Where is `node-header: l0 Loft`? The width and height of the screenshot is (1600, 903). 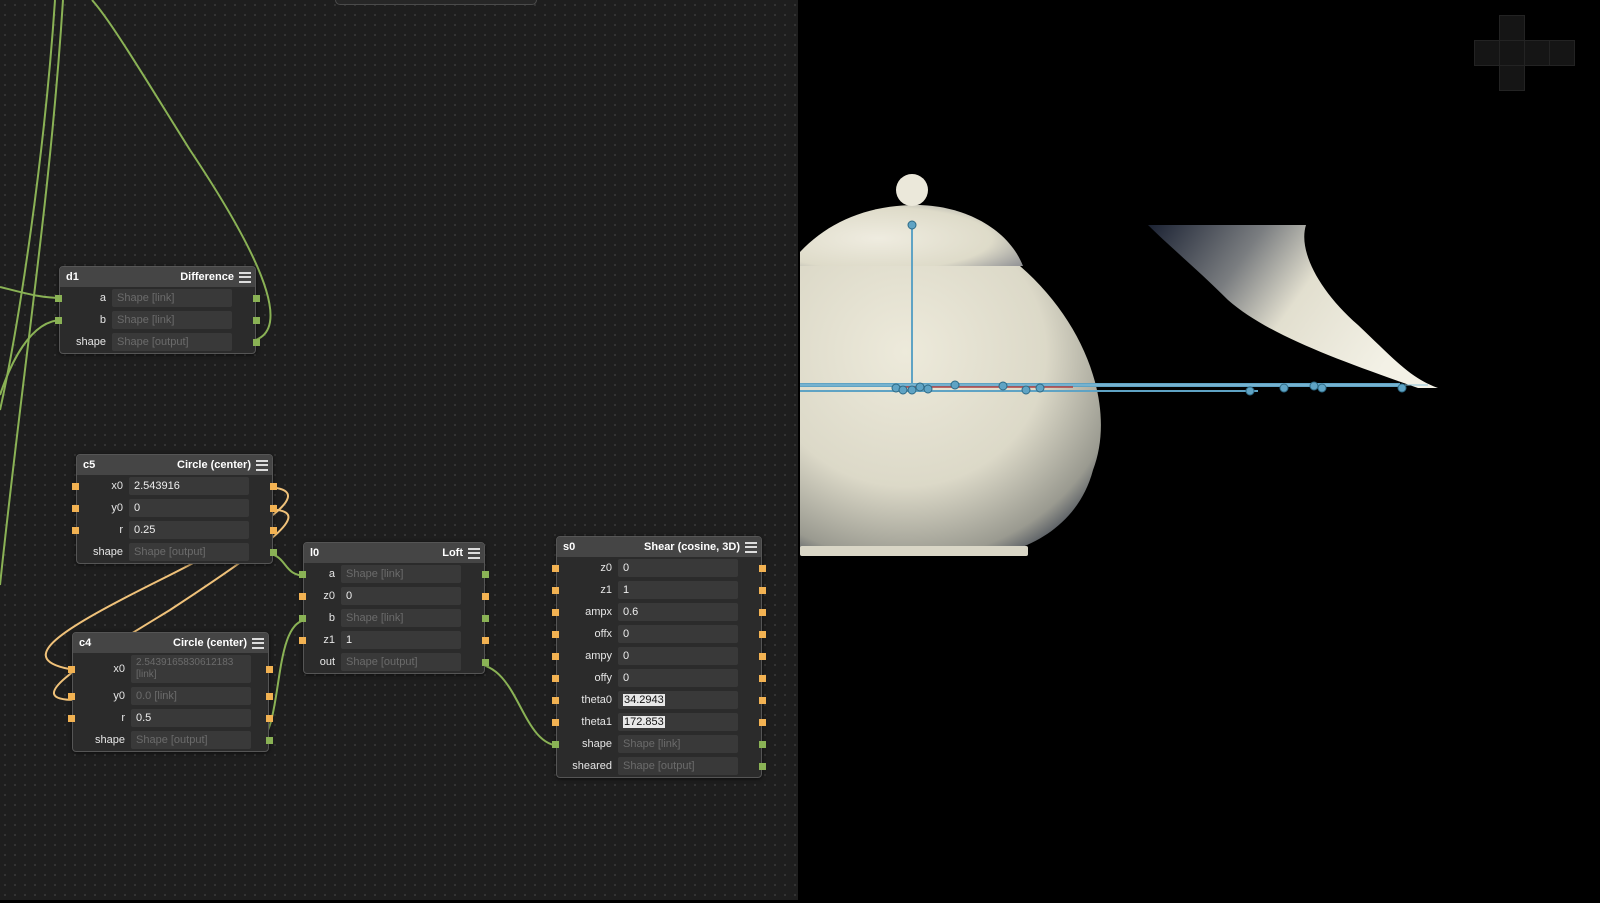 node-header: l0 Loft is located at coordinates (394, 553).